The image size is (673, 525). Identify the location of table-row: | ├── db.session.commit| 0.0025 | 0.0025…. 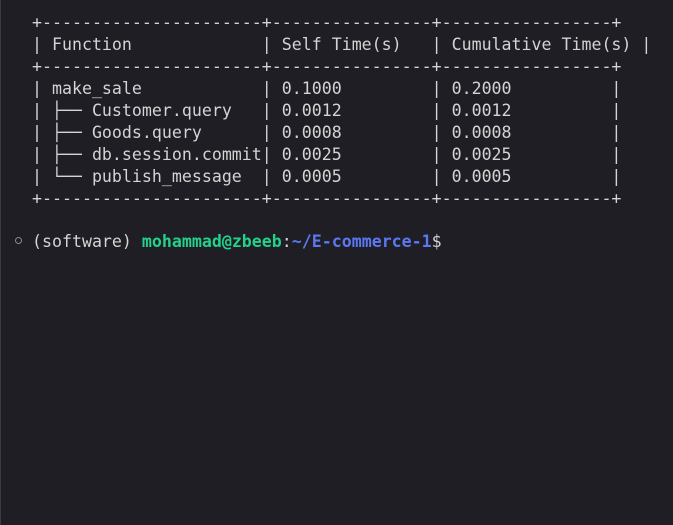
(327, 154).